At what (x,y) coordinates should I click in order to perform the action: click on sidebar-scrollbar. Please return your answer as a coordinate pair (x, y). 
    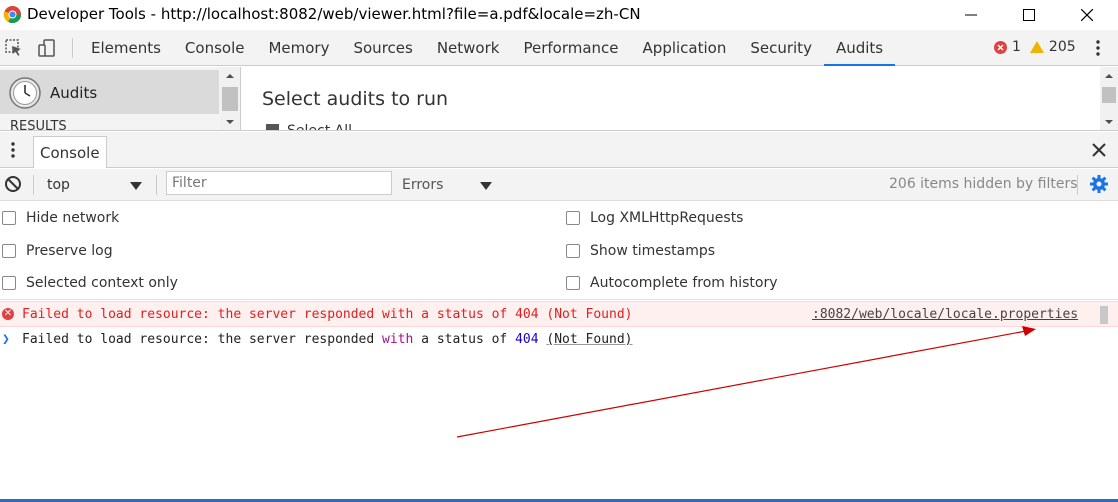
    Looking at the image, I should click on (230, 98).